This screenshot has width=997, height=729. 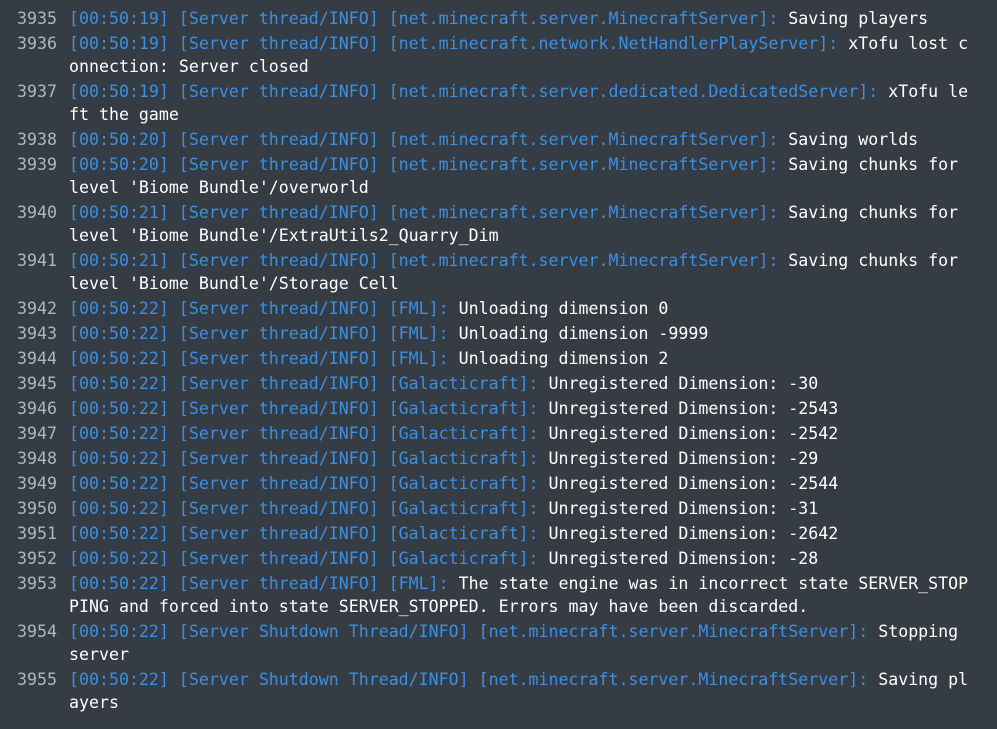 I want to click on log-message: Unregistered Dimension: -29, so click(x=678, y=458).